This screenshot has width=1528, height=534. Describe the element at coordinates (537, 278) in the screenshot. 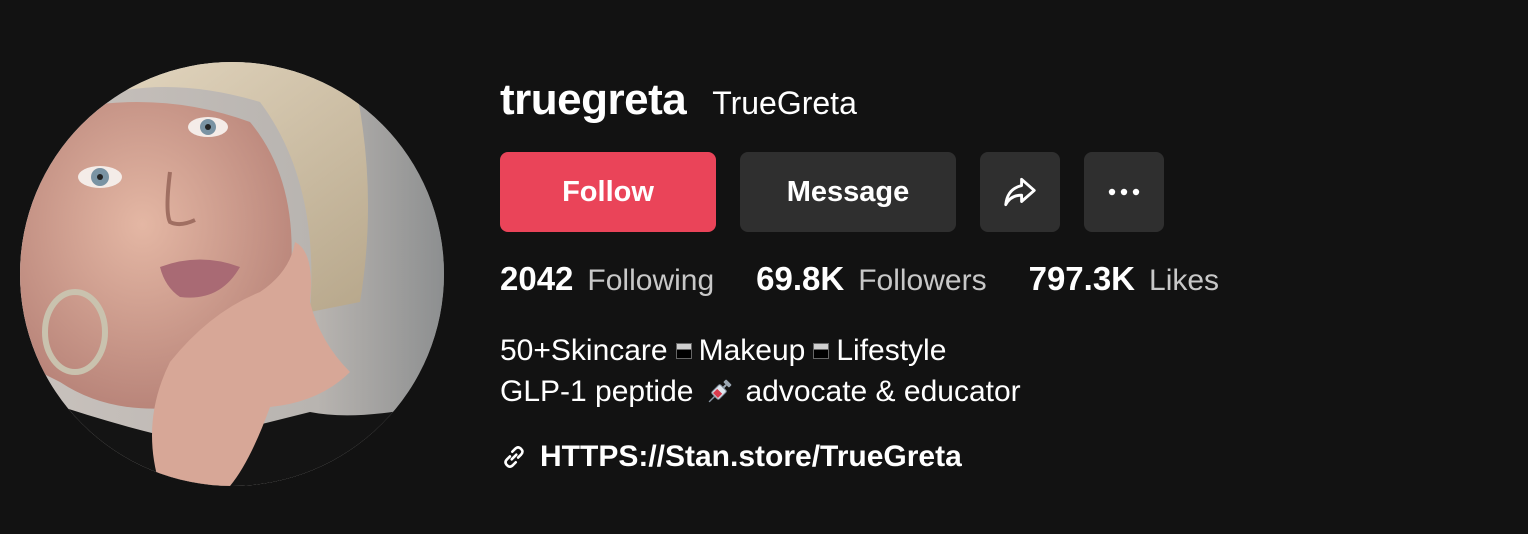

I see `following-count: 2042` at that location.